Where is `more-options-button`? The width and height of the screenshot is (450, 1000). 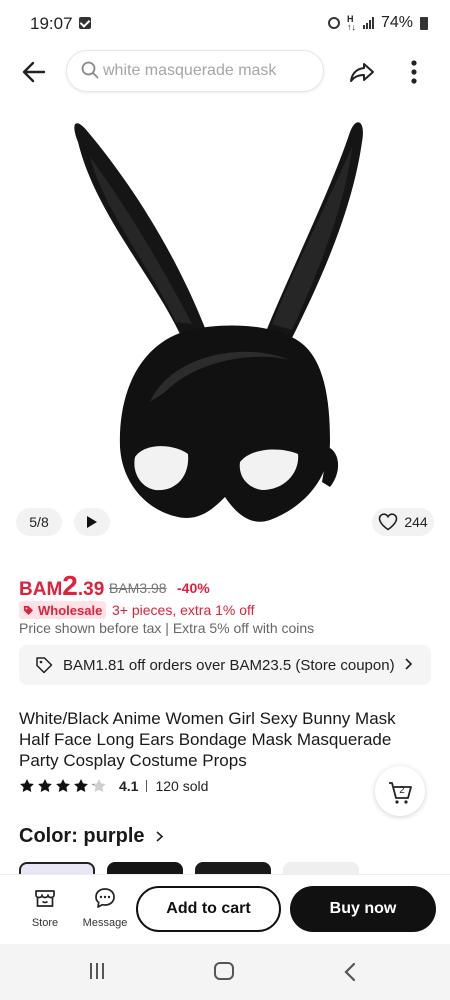
more-options-button is located at coordinates (414, 72).